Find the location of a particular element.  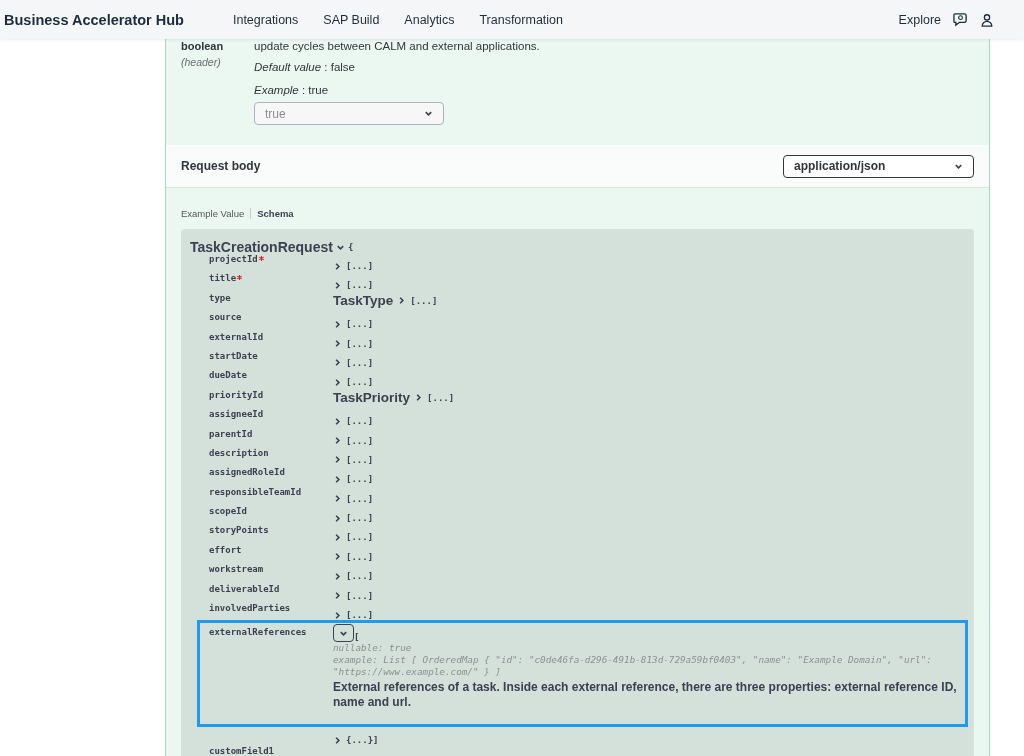

property-name: parentId is located at coordinates (231, 434).